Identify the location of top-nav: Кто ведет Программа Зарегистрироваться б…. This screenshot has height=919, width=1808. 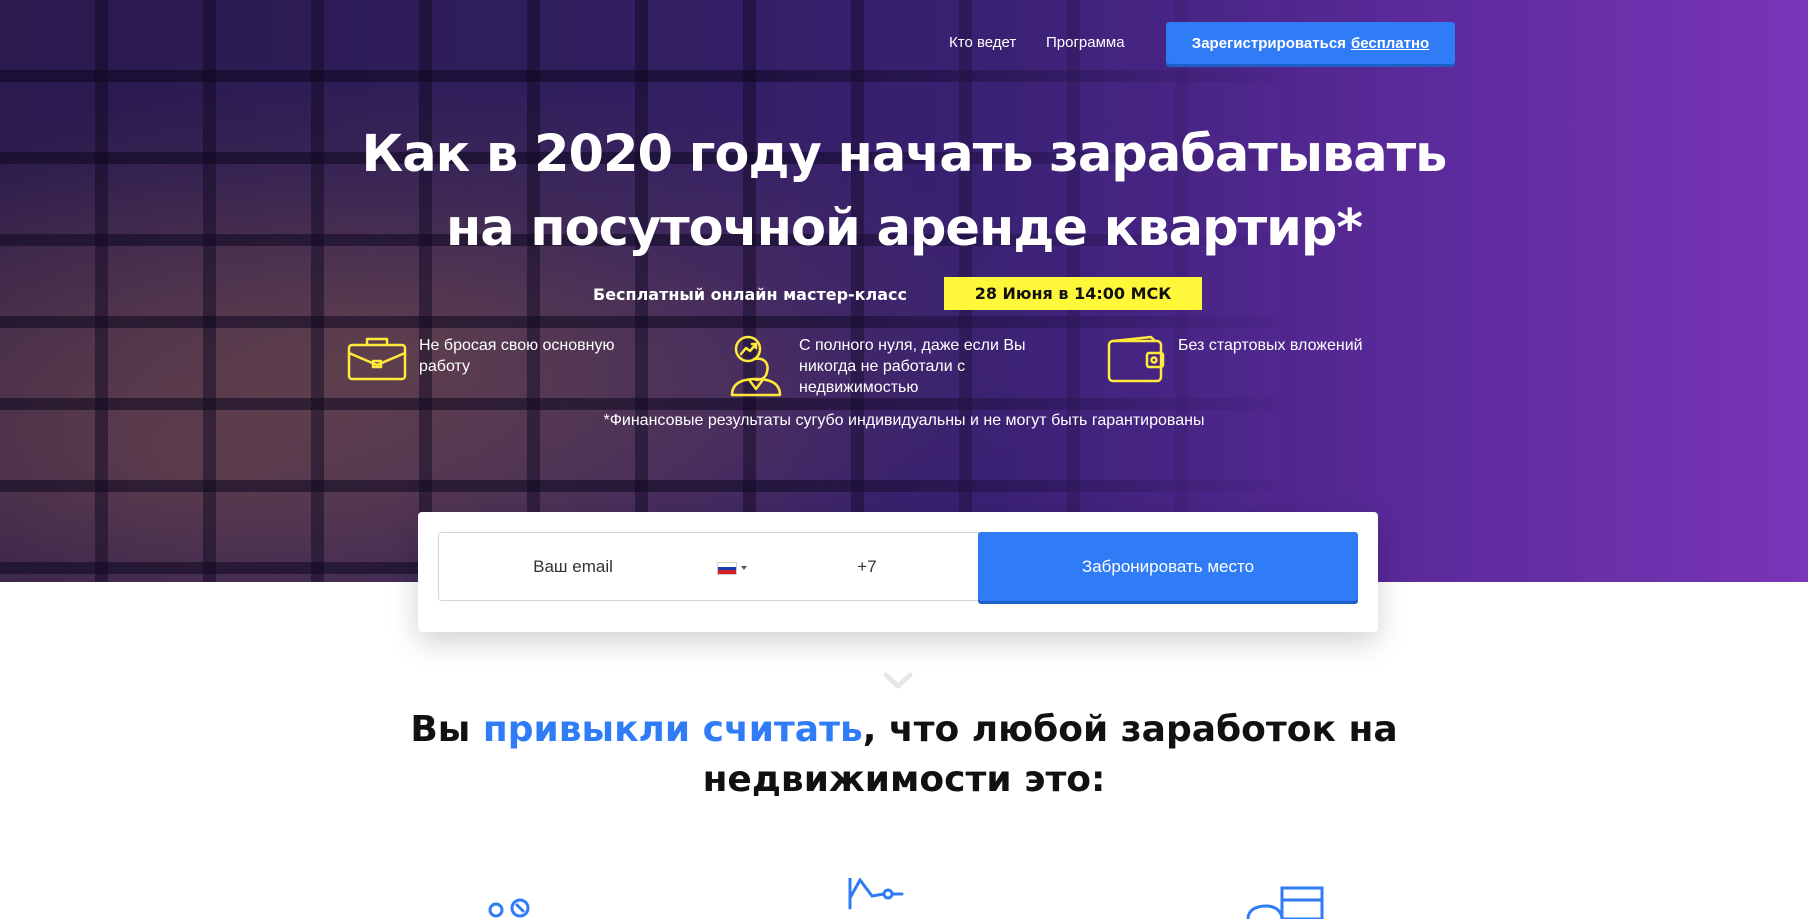
(904, 43).